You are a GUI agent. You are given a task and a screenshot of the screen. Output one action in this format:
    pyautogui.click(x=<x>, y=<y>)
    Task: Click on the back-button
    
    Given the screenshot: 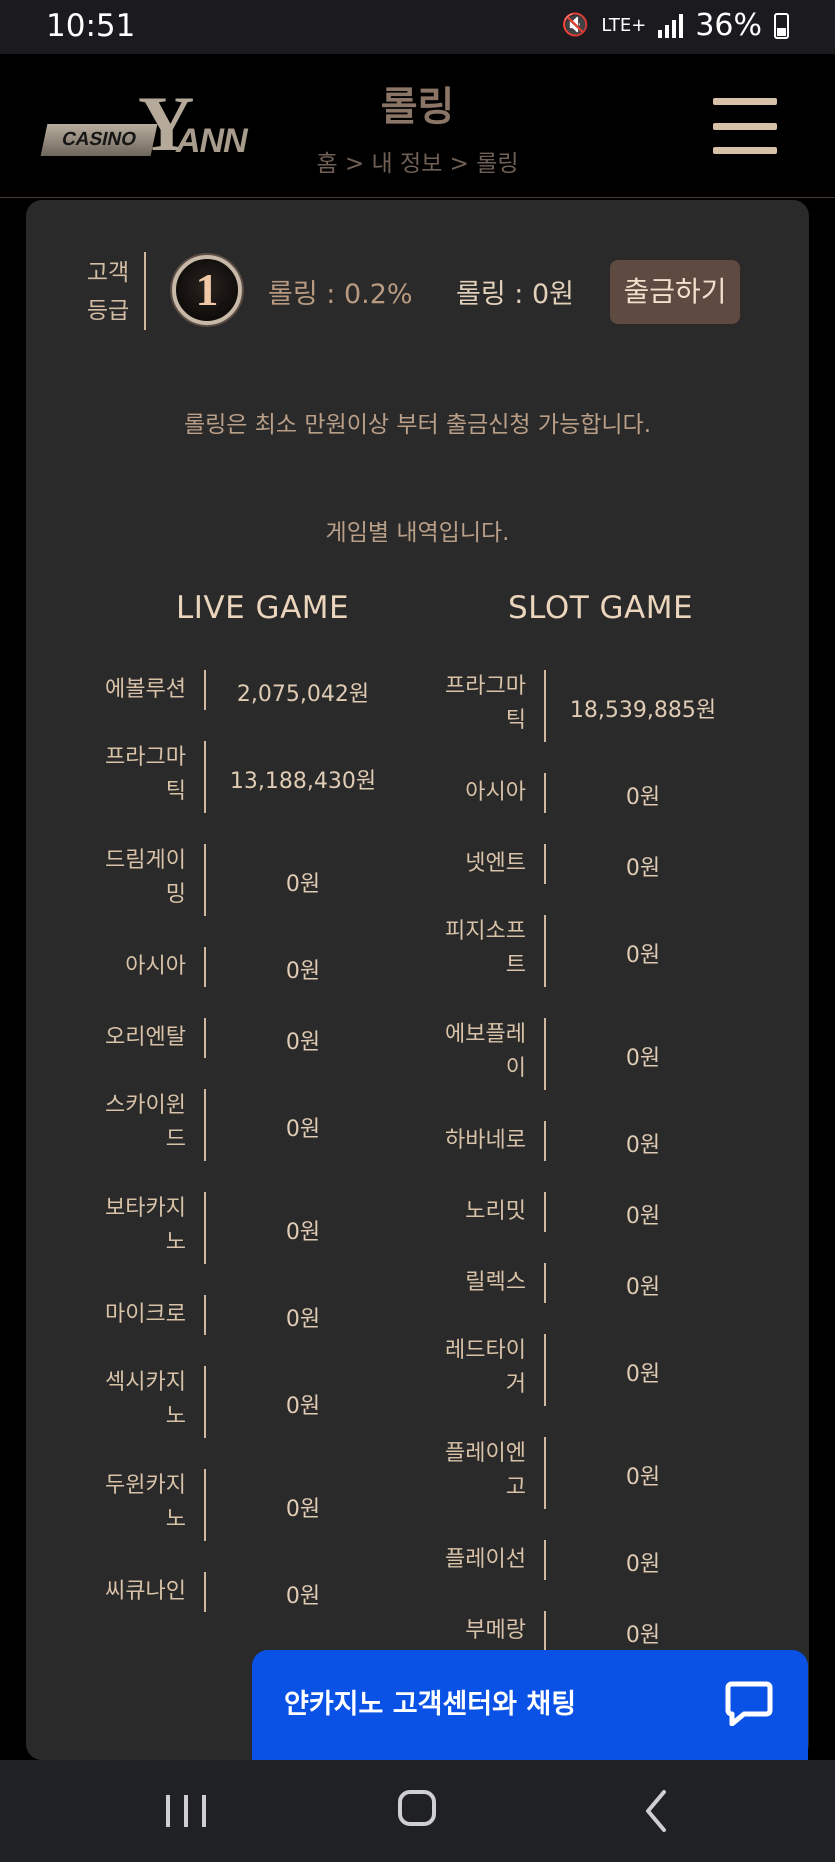 What is the action you would take?
    pyautogui.click(x=655, y=1811)
    